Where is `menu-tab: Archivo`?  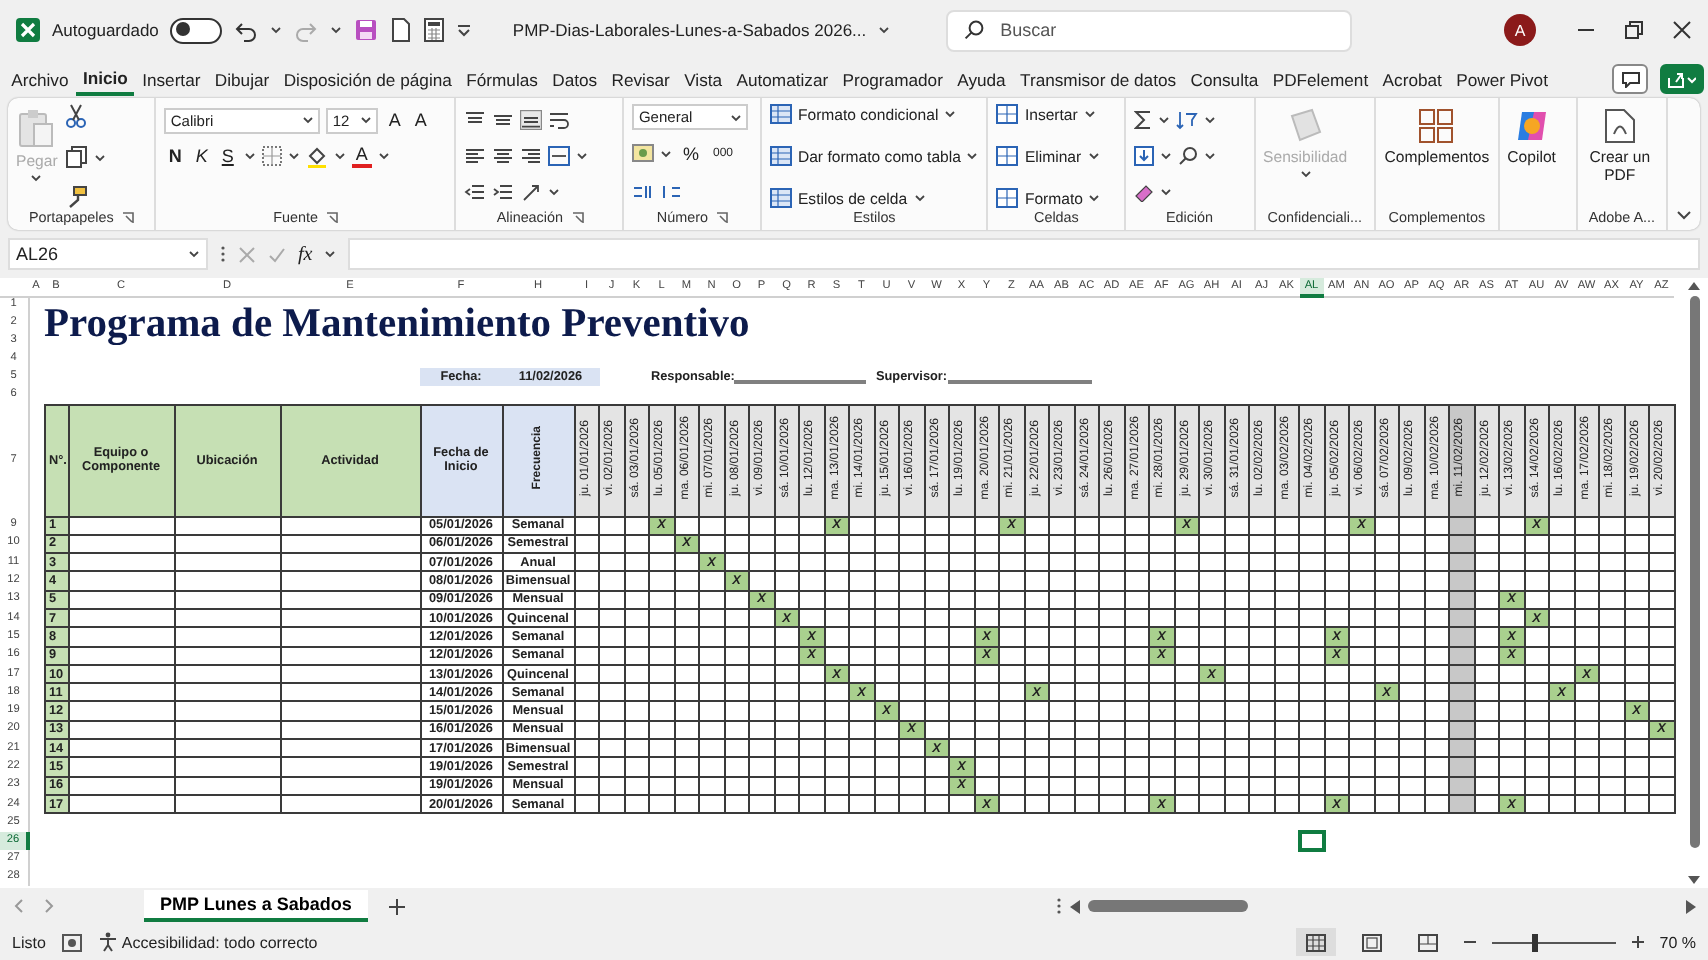
menu-tab: Archivo is located at coordinates (40, 79).